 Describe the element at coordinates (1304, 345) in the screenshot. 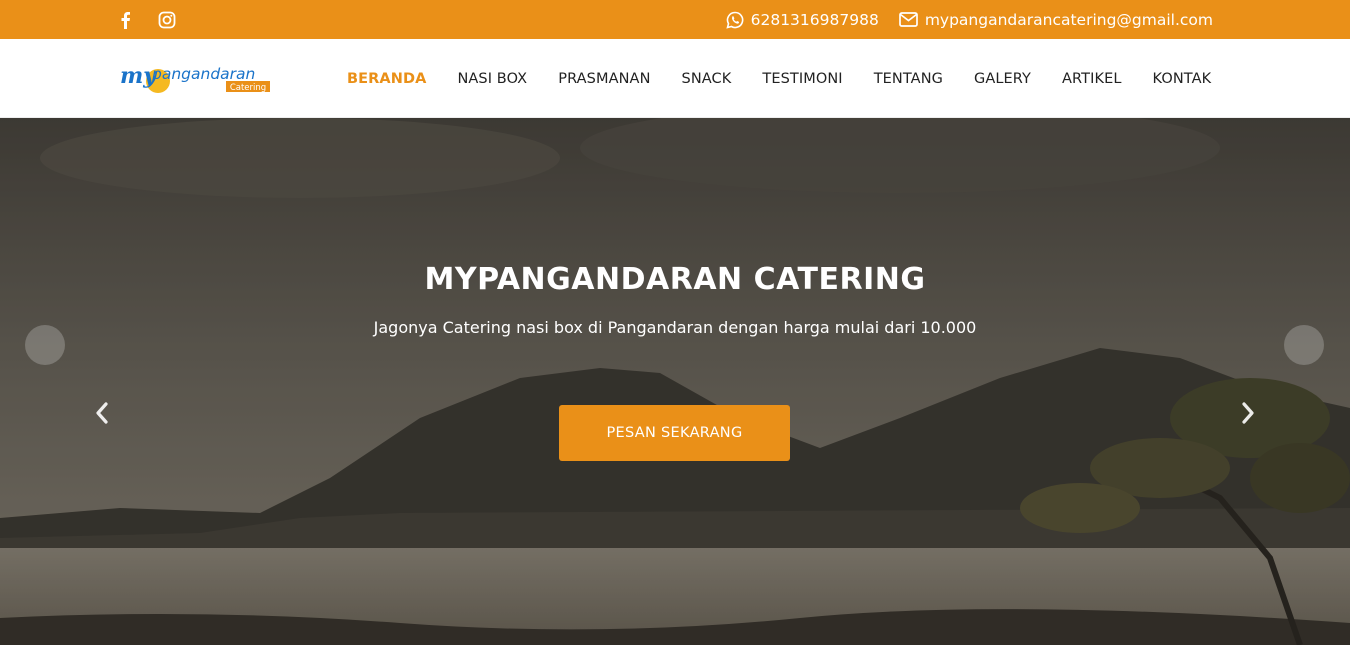

I see `slider-next-circle` at that location.